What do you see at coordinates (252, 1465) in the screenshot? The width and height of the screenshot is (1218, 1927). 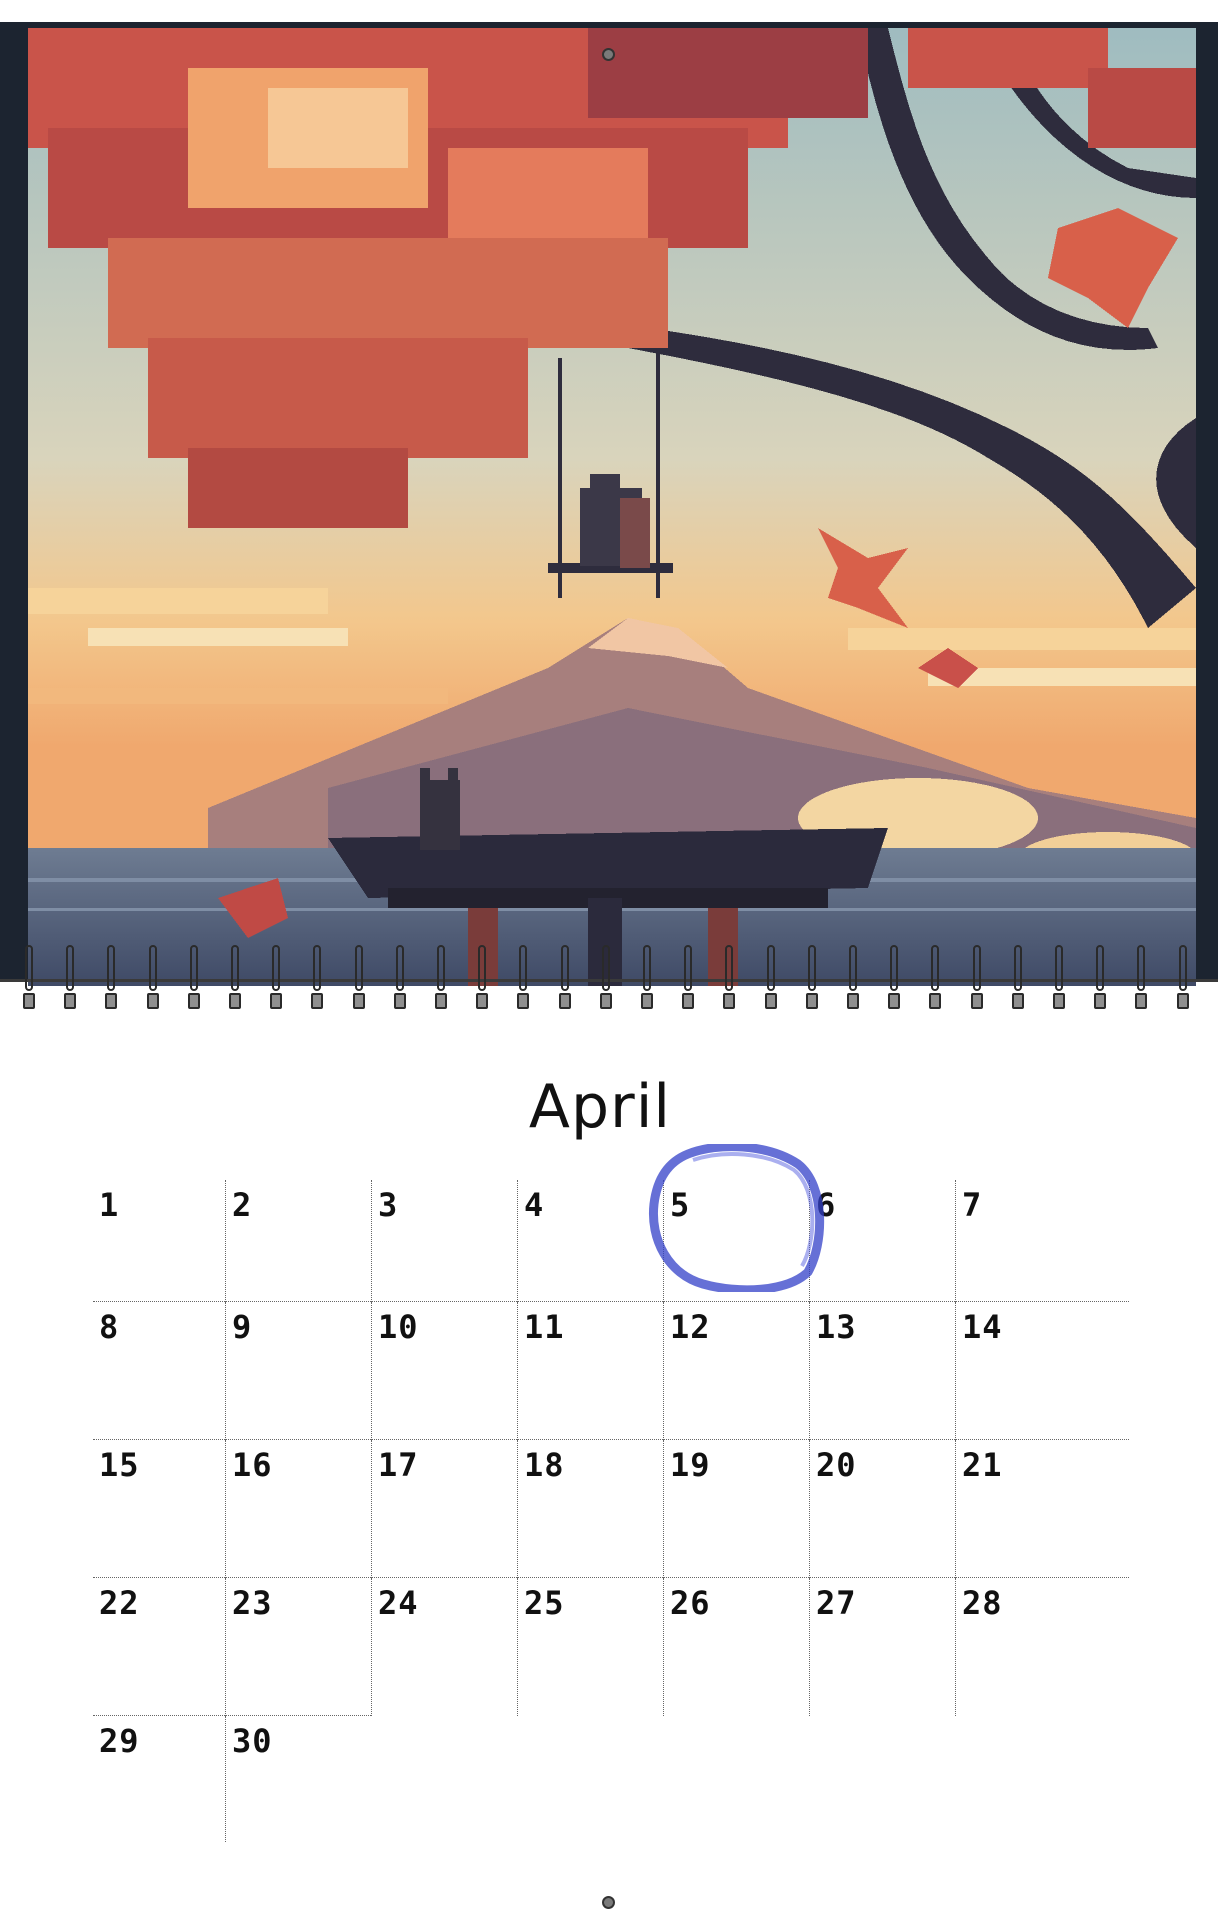 I see `day-number: 16` at bounding box center [252, 1465].